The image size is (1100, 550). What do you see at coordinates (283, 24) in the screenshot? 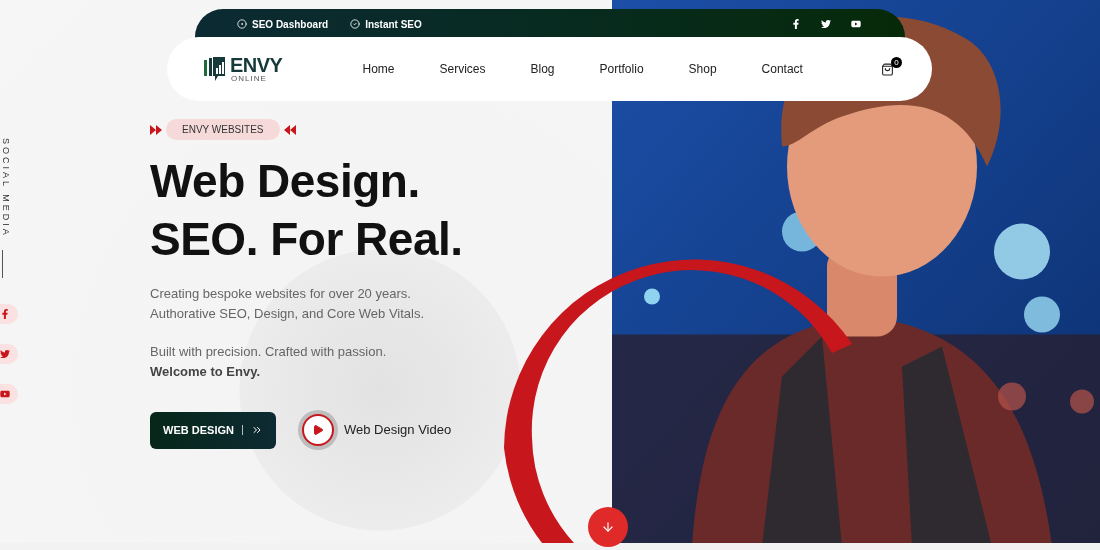
I see `topbar-link: SEO Dashboard` at bounding box center [283, 24].